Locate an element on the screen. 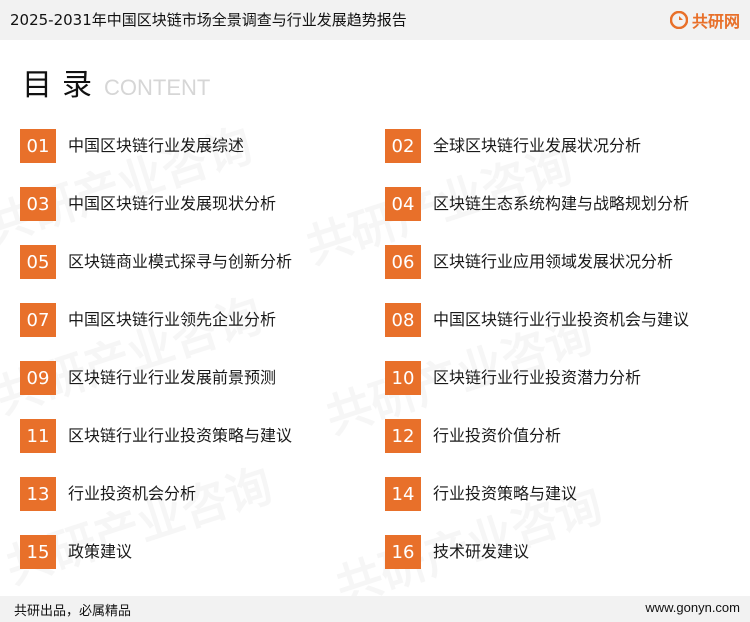 The width and height of the screenshot is (750, 622). toc-item-11: 11 区块链行业行业投资策略与建议 is located at coordinates (185, 436).